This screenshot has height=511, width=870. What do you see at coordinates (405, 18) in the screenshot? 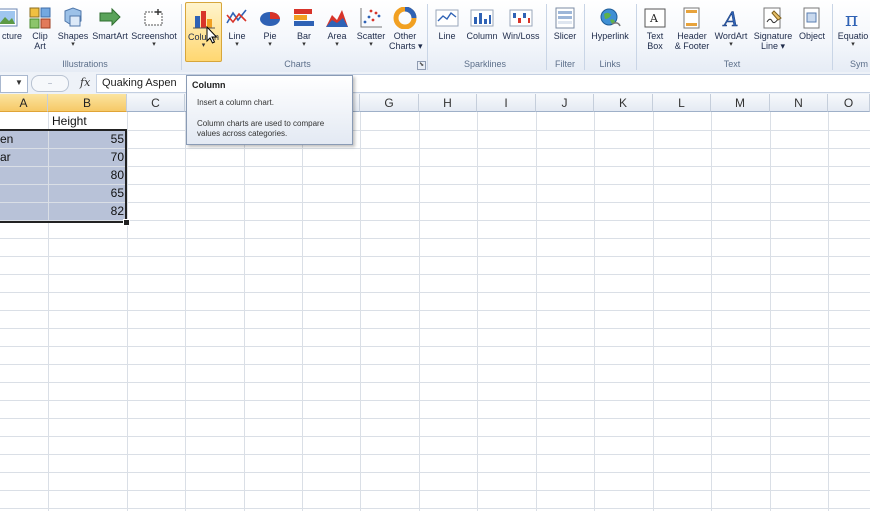
I see `doughnut-chart-icon` at bounding box center [405, 18].